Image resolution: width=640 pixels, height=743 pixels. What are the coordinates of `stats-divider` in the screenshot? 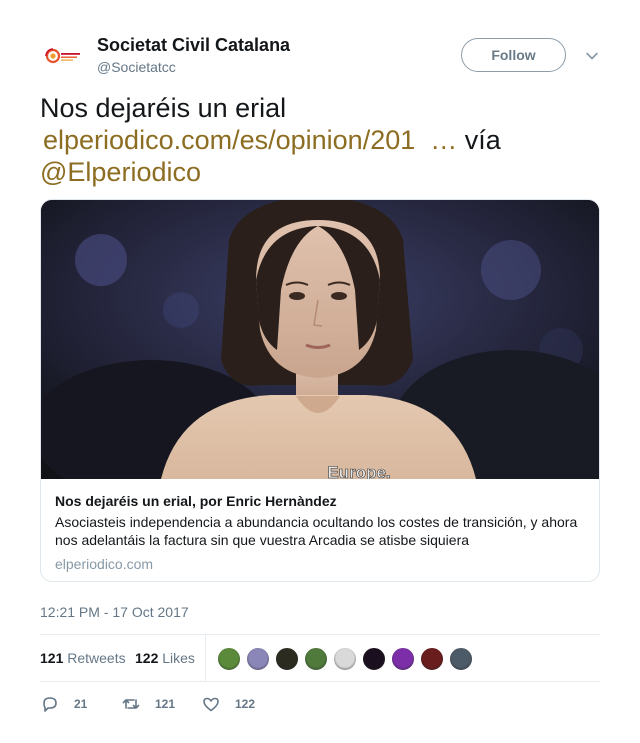 It's located at (205, 658).